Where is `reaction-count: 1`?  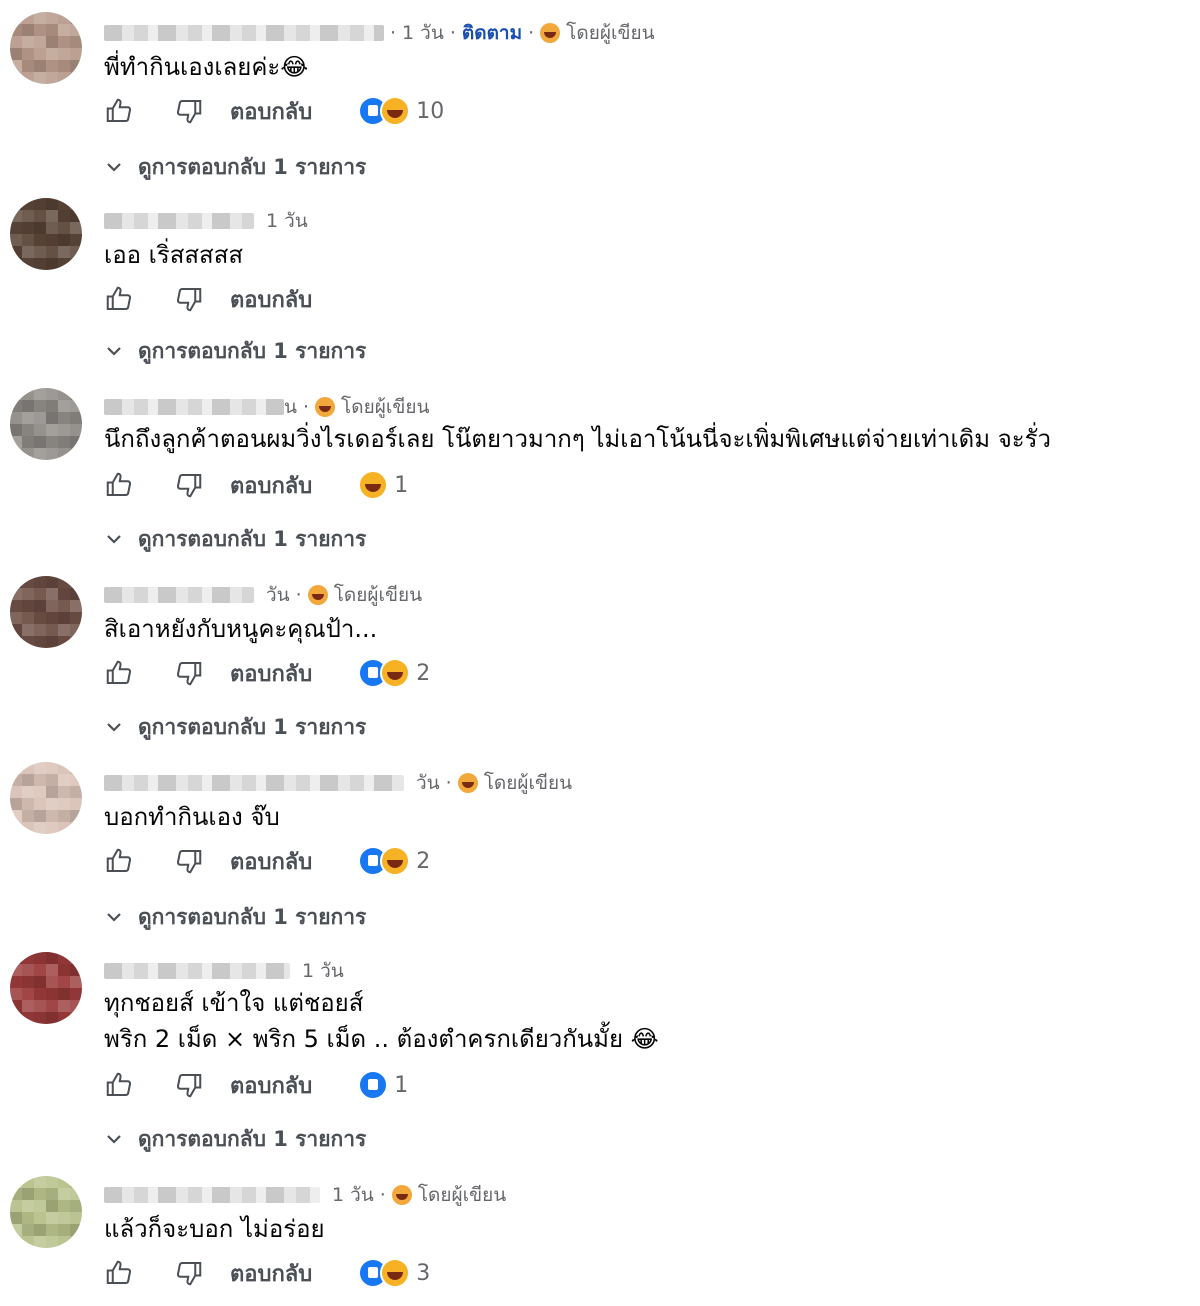 reaction-count: 1 is located at coordinates (401, 485).